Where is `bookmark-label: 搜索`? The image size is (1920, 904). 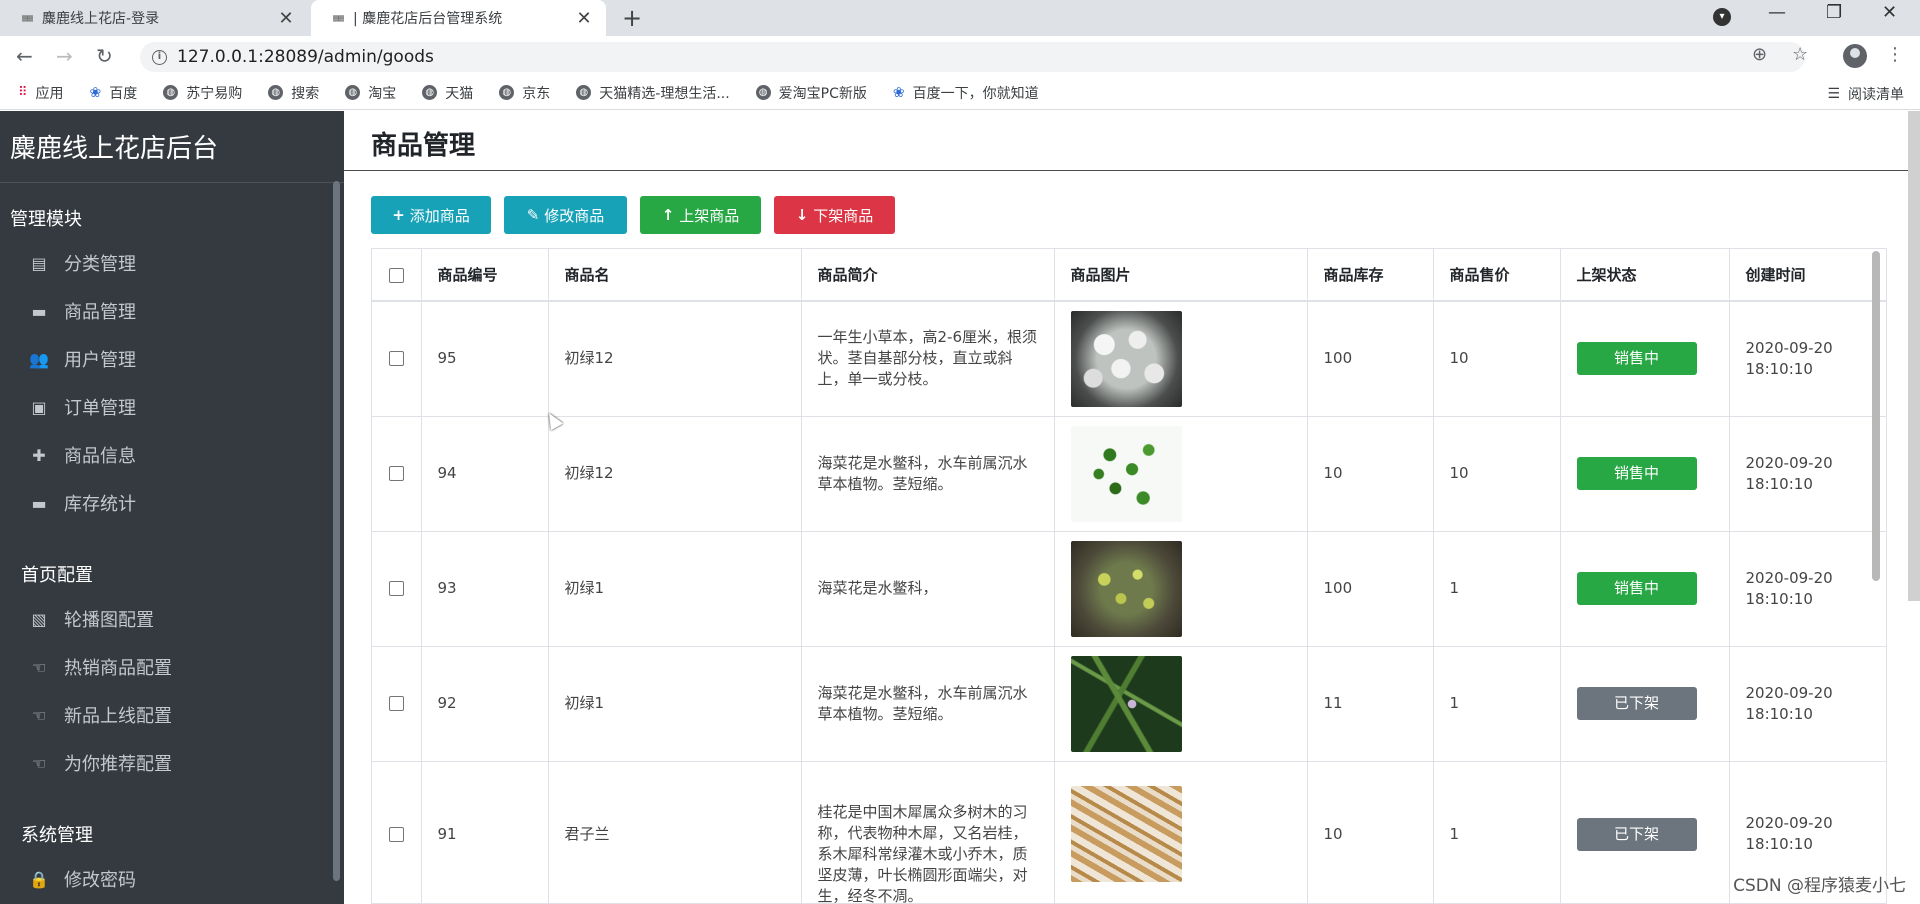
bookmark-label: 搜索 is located at coordinates (305, 93).